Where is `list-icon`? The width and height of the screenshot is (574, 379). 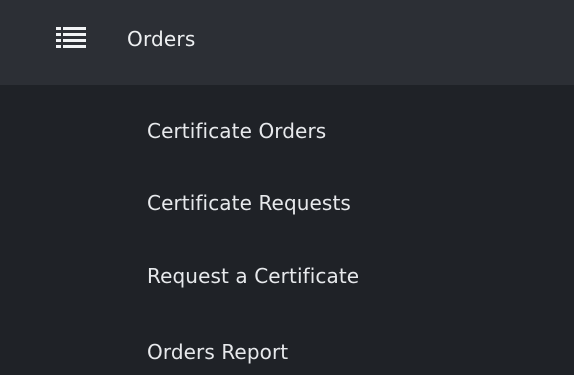
list-icon is located at coordinates (71, 38).